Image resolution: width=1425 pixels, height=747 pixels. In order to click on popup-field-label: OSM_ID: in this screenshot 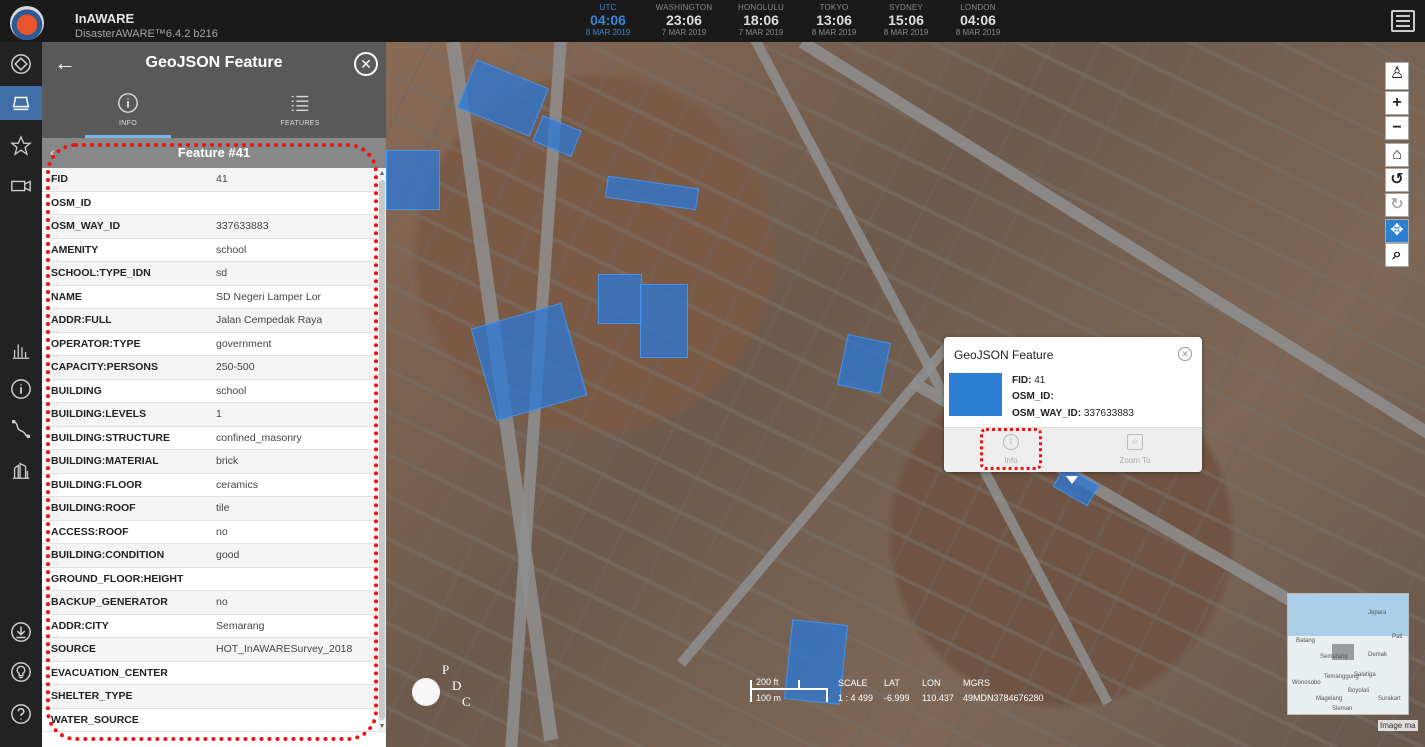, I will do `click(1033, 396)`.